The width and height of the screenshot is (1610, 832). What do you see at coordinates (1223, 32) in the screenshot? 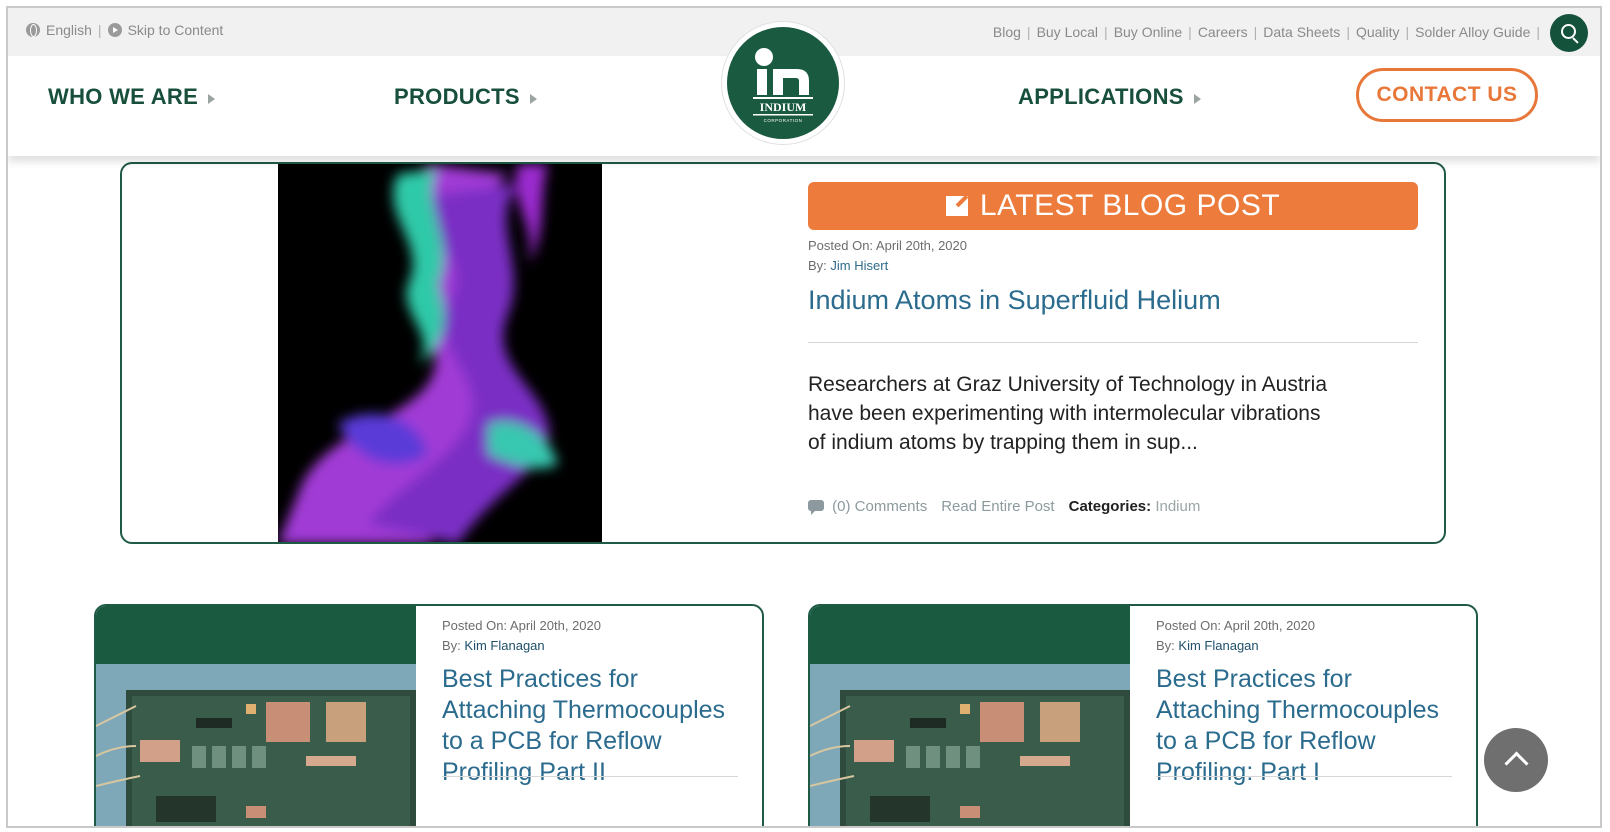
I see `utility-link-careers: Careers` at bounding box center [1223, 32].